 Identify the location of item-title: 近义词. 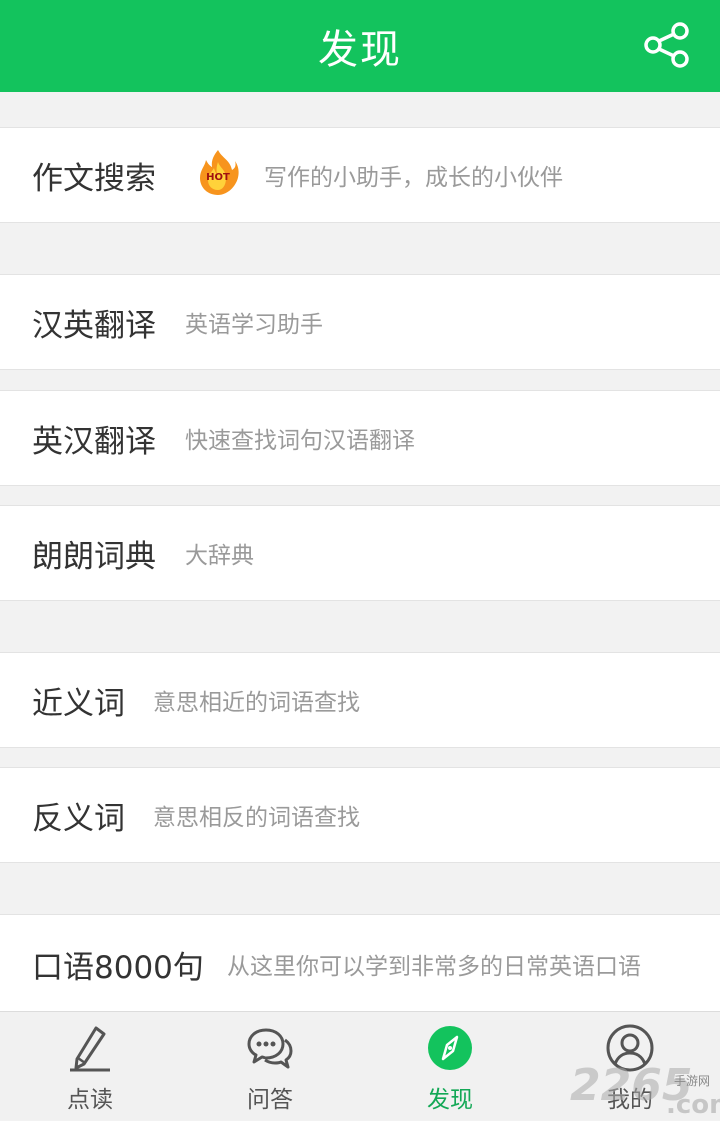
(78, 703).